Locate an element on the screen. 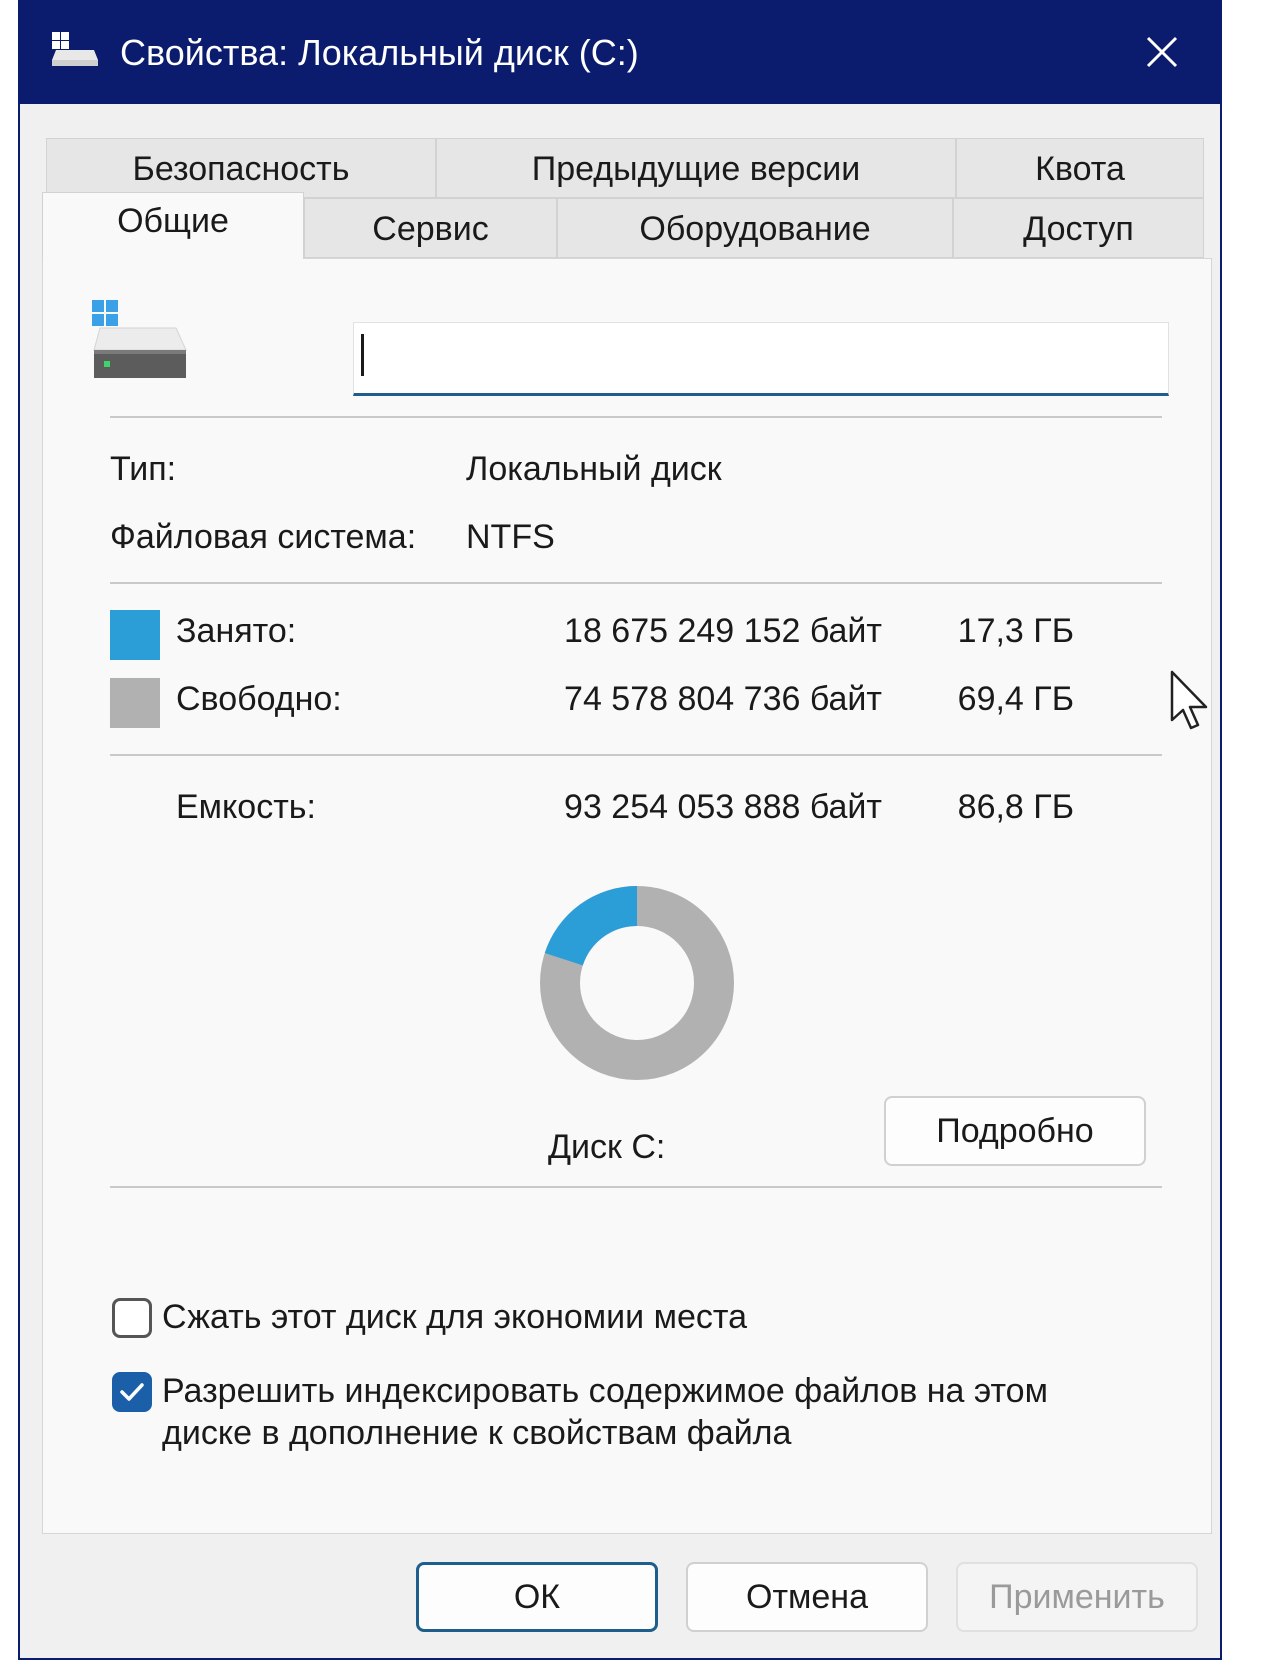  capacity-size: 86,8 ГБ is located at coordinates (1015, 807).